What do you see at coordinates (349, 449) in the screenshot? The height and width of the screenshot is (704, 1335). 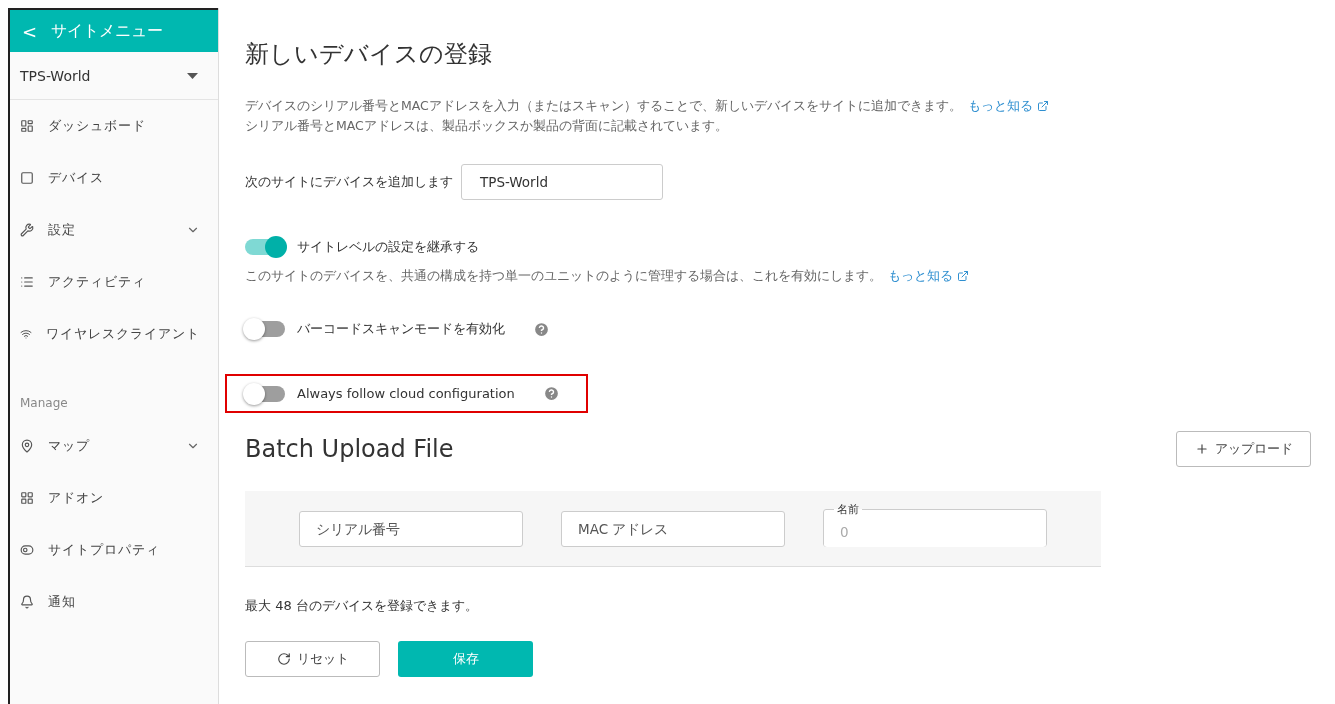 I see `section-title: Batch Upload File` at bounding box center [349, 449].